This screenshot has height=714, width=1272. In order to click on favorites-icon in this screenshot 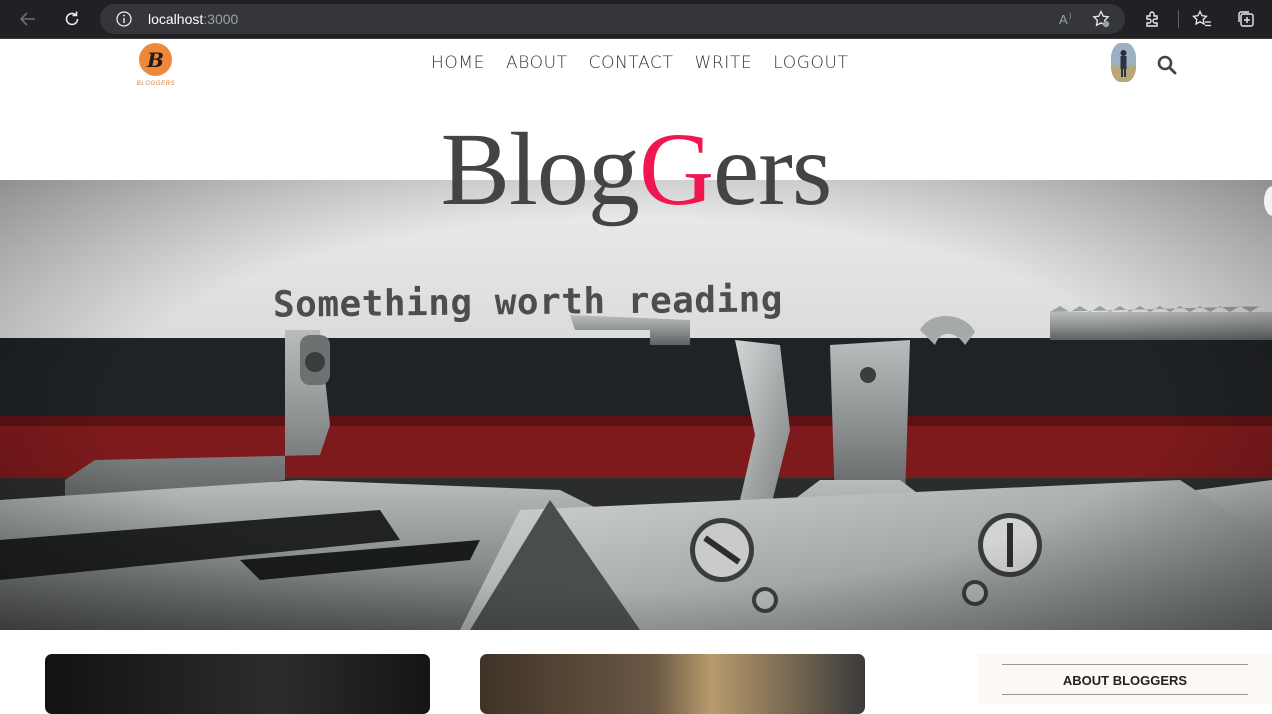, I will do `click(1202, 19)`.